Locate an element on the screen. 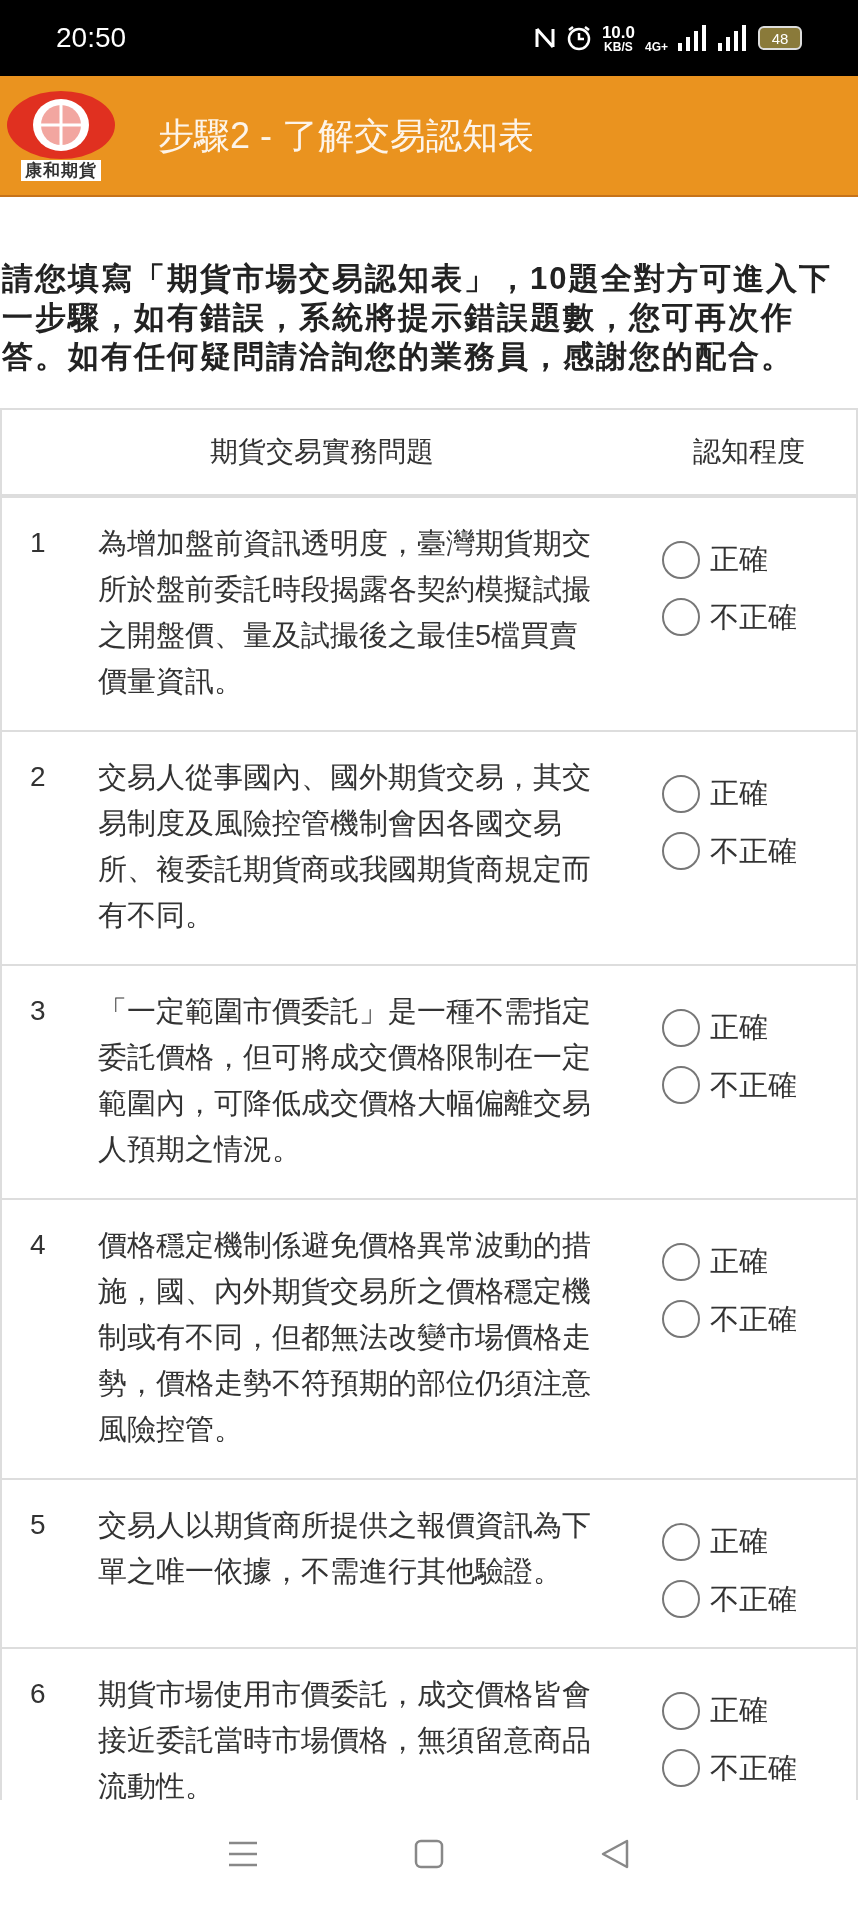  instructions-text: 請您填寫「期貨市場交易認知表」，10題全對方可進入下一步驟，如有錯誤，系統將提示錯誤題數，您可再次作答。如有任何疑問請洽詢您的業務員，感謝您的配合。 is located at coordinates (417, 318).